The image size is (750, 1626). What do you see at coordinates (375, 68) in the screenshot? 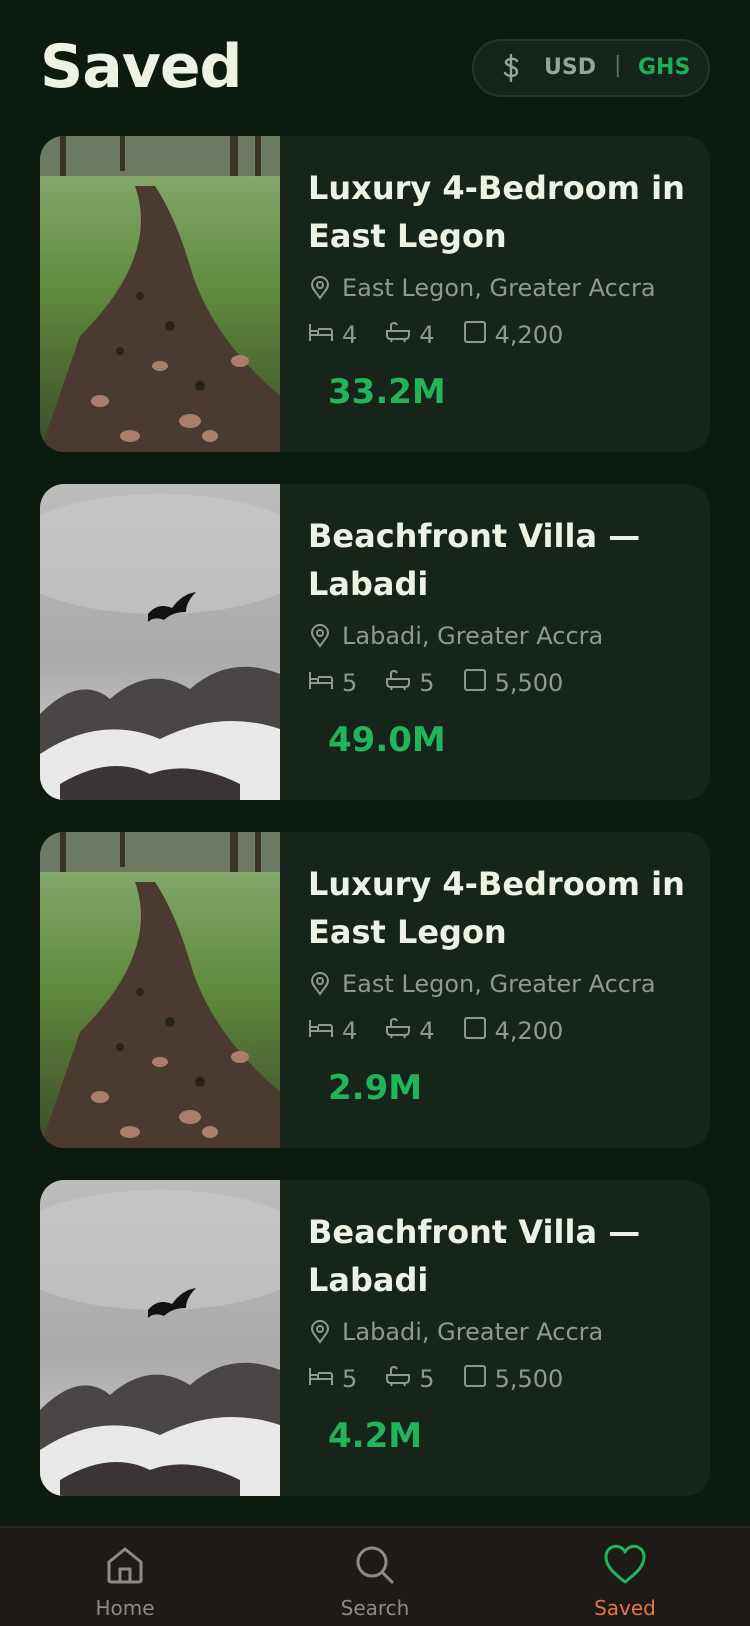
I see `header: Saved USD | GHS` at bounding box center [375, 68].